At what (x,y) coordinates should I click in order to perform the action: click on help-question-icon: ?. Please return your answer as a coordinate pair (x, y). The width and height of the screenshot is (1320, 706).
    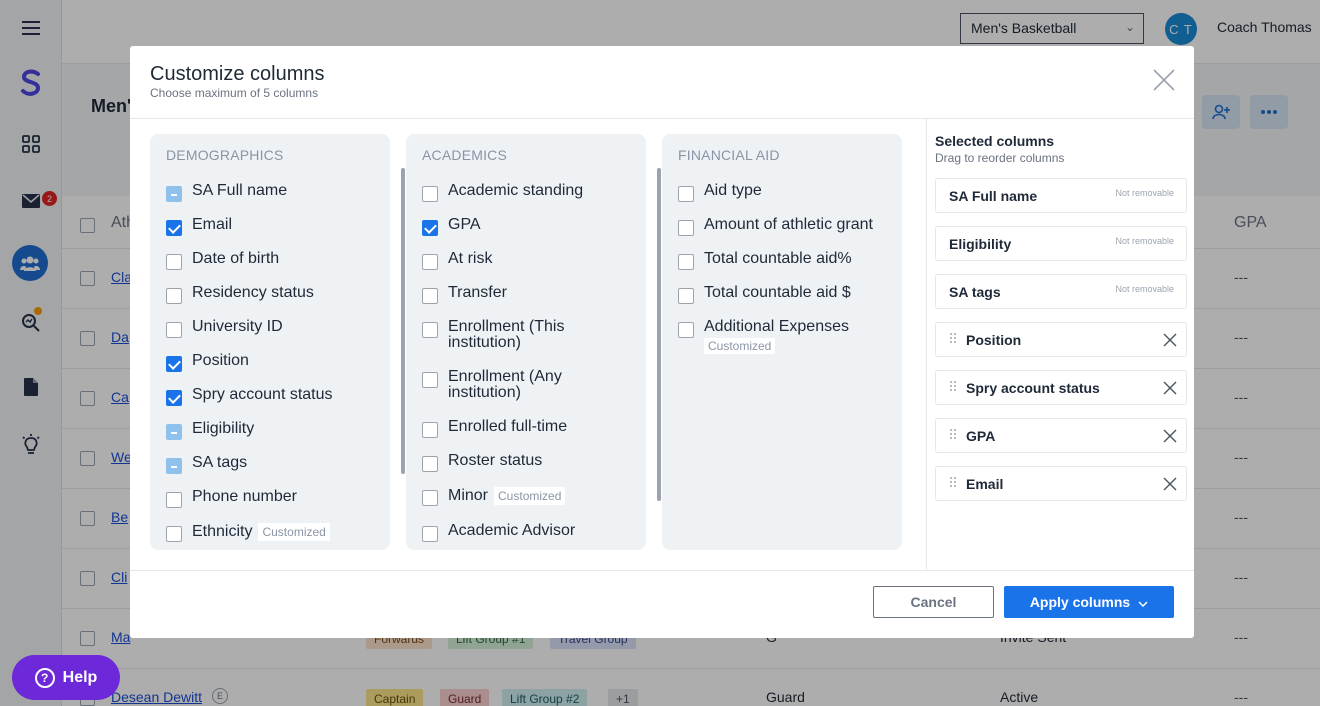
    Looking at the image, I should click on (44, 677).